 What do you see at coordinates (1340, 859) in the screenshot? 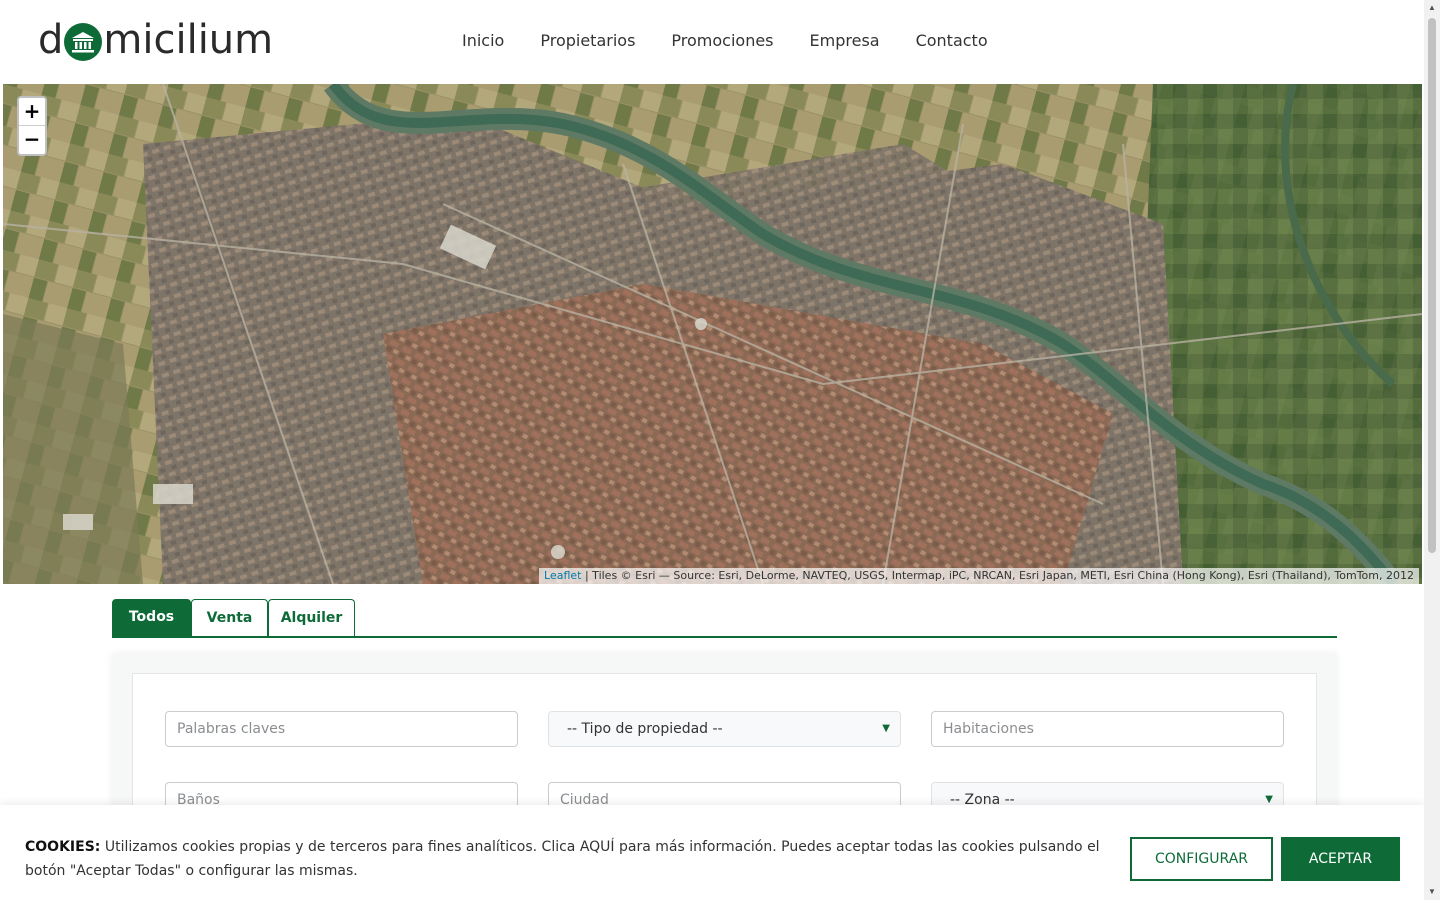
I see `accept-button: ACEPTAR` at bounding box center [1340, 859].